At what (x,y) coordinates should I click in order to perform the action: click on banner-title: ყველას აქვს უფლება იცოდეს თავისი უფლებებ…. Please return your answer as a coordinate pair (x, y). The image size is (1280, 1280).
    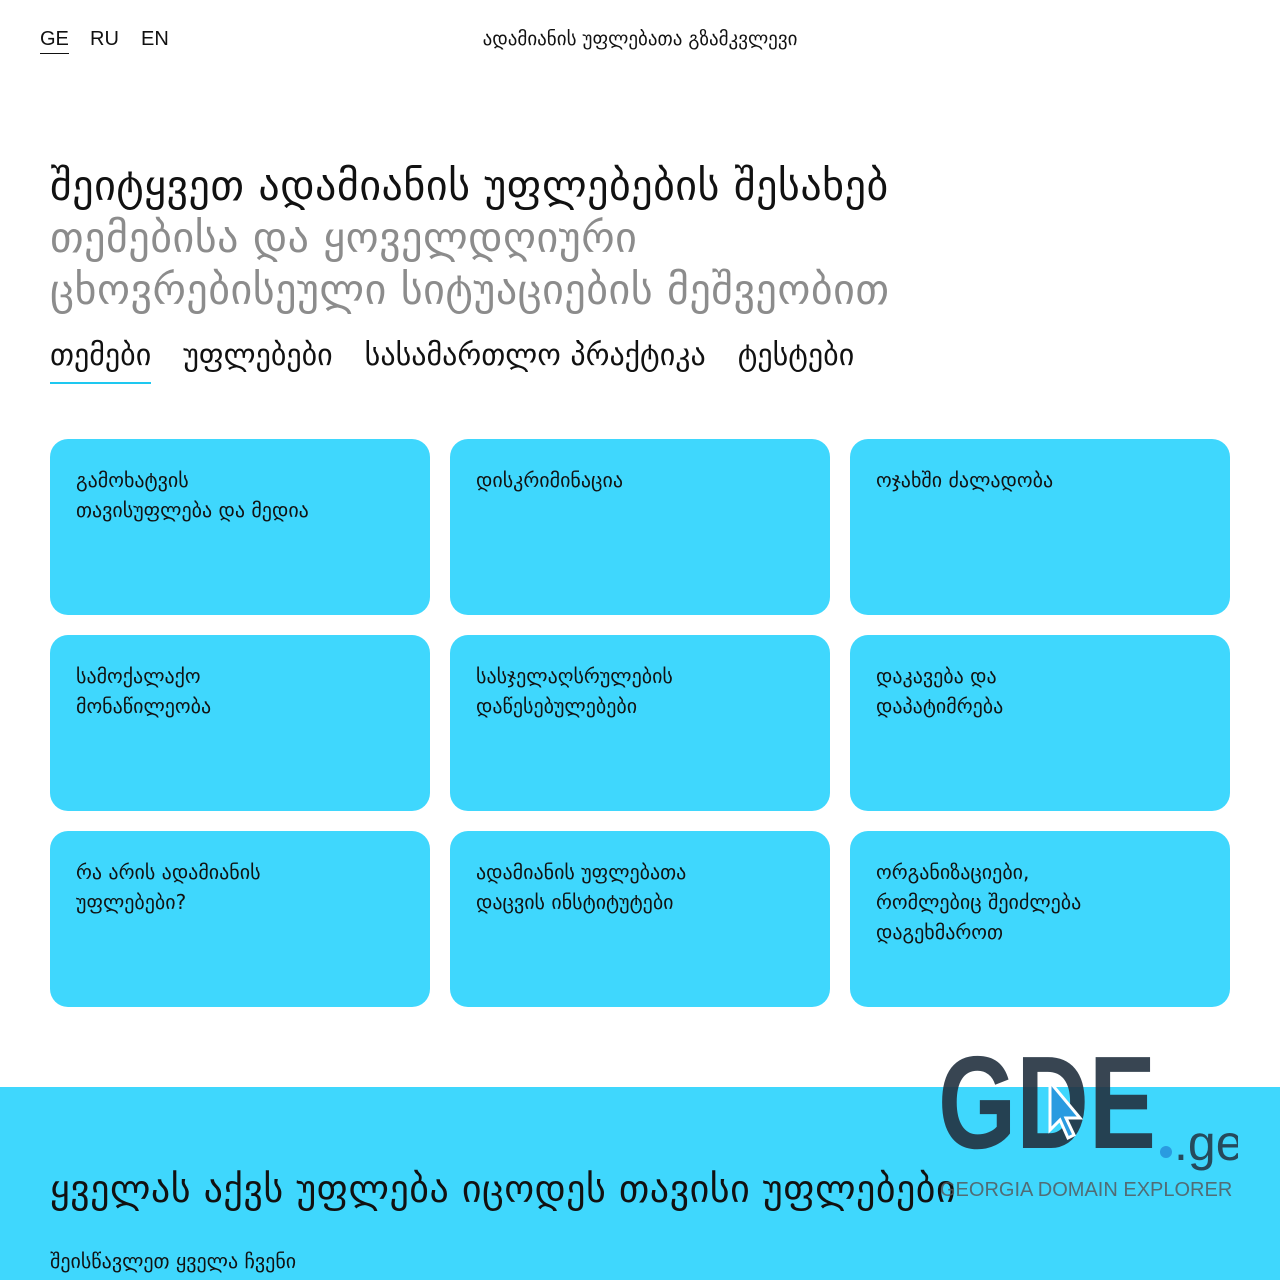
    Looking at the image, I should click on (503, 1189).